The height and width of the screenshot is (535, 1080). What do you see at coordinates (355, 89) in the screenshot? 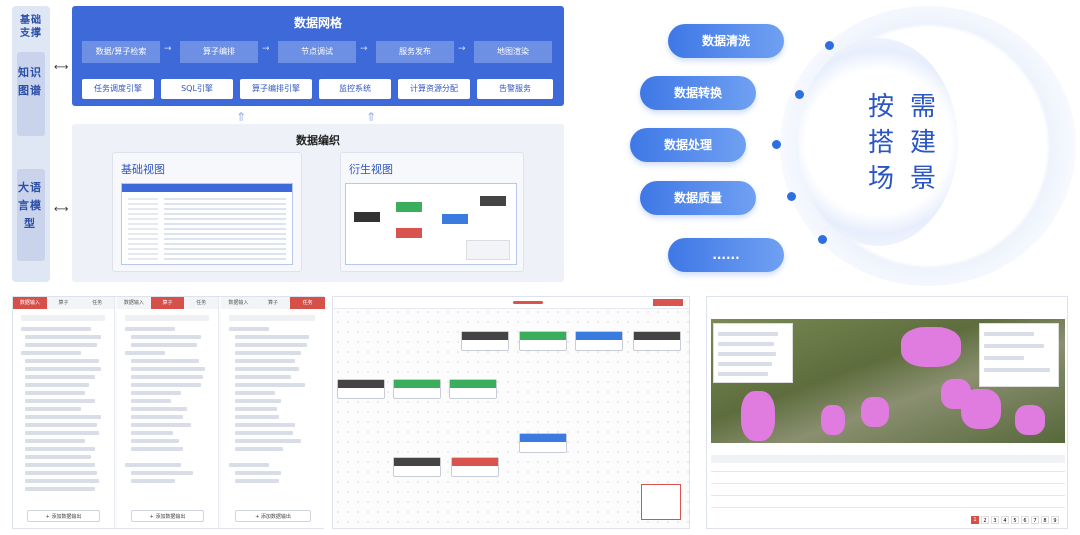
I see `engine-item: 监控系统` at bounding box center [355, 89].